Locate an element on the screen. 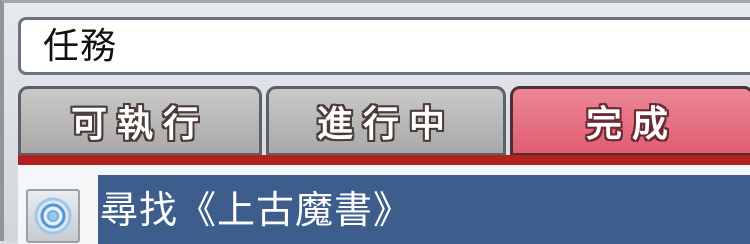 The image size is (750, 244). quest-name: 尋找《上古魔書》 is located at coordinates (256, 210).